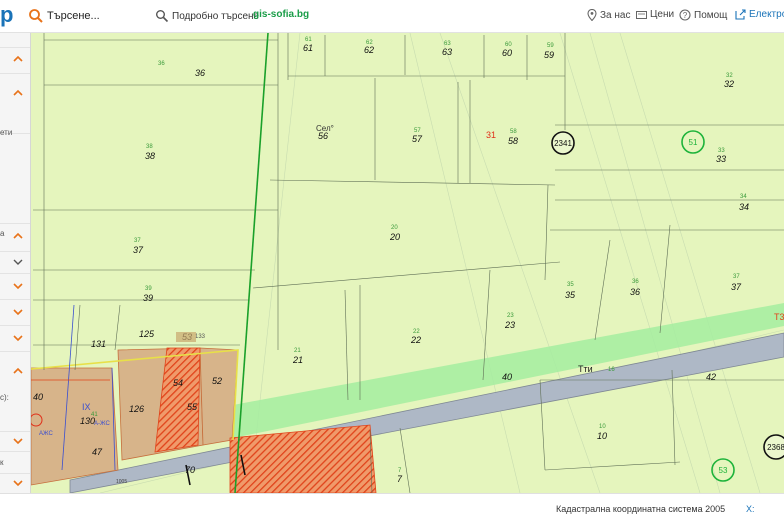 This screenshot has width=784, height=524. What do you see at coordinates (744, 207) in the screenshot?
I see `parcel-number: 34` at bounding box center [744, 207].